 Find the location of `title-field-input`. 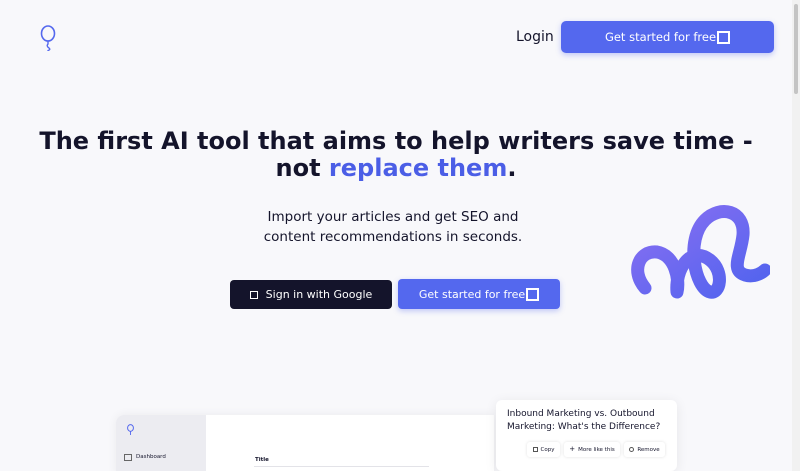

title-field-input is located at coordinates (341, 466).